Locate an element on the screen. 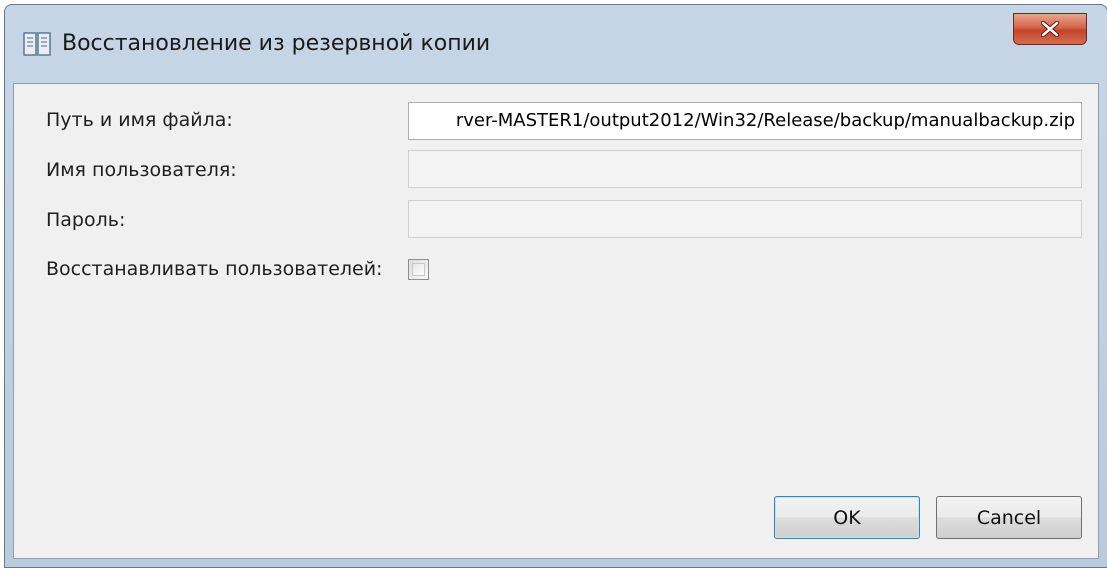  cancel-button: Cancel is located at coordinates (1009, 517).